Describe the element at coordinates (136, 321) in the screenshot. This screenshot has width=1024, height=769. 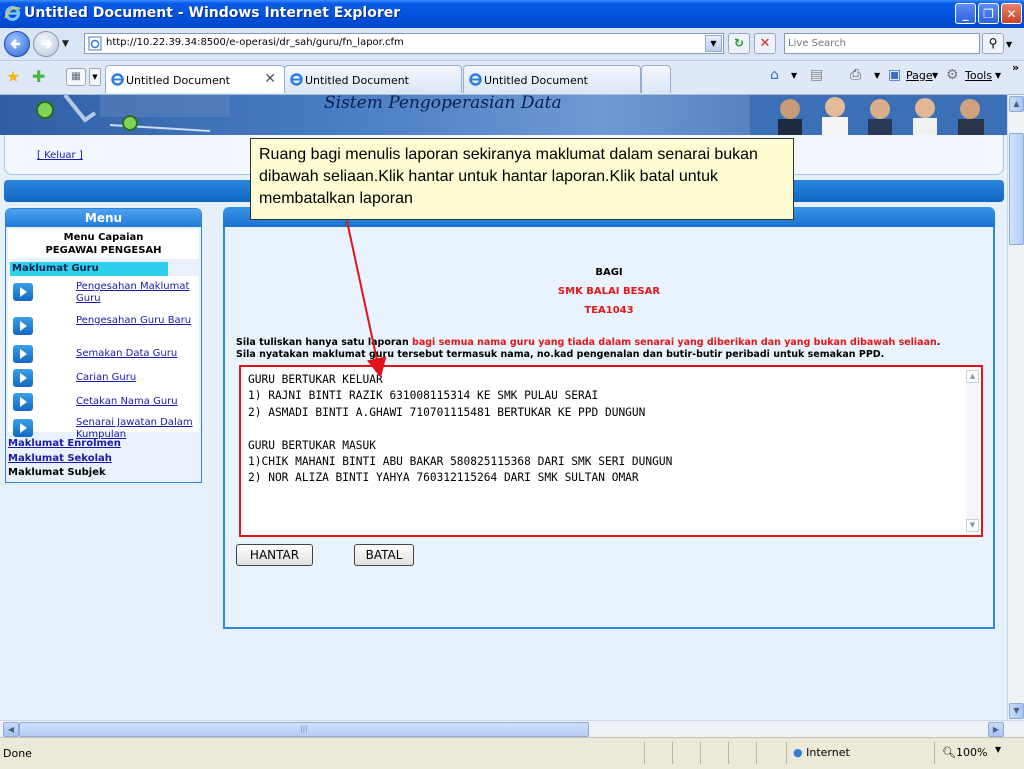
I see `menu-item-label: Pengesahan Guru Baru` at that location.